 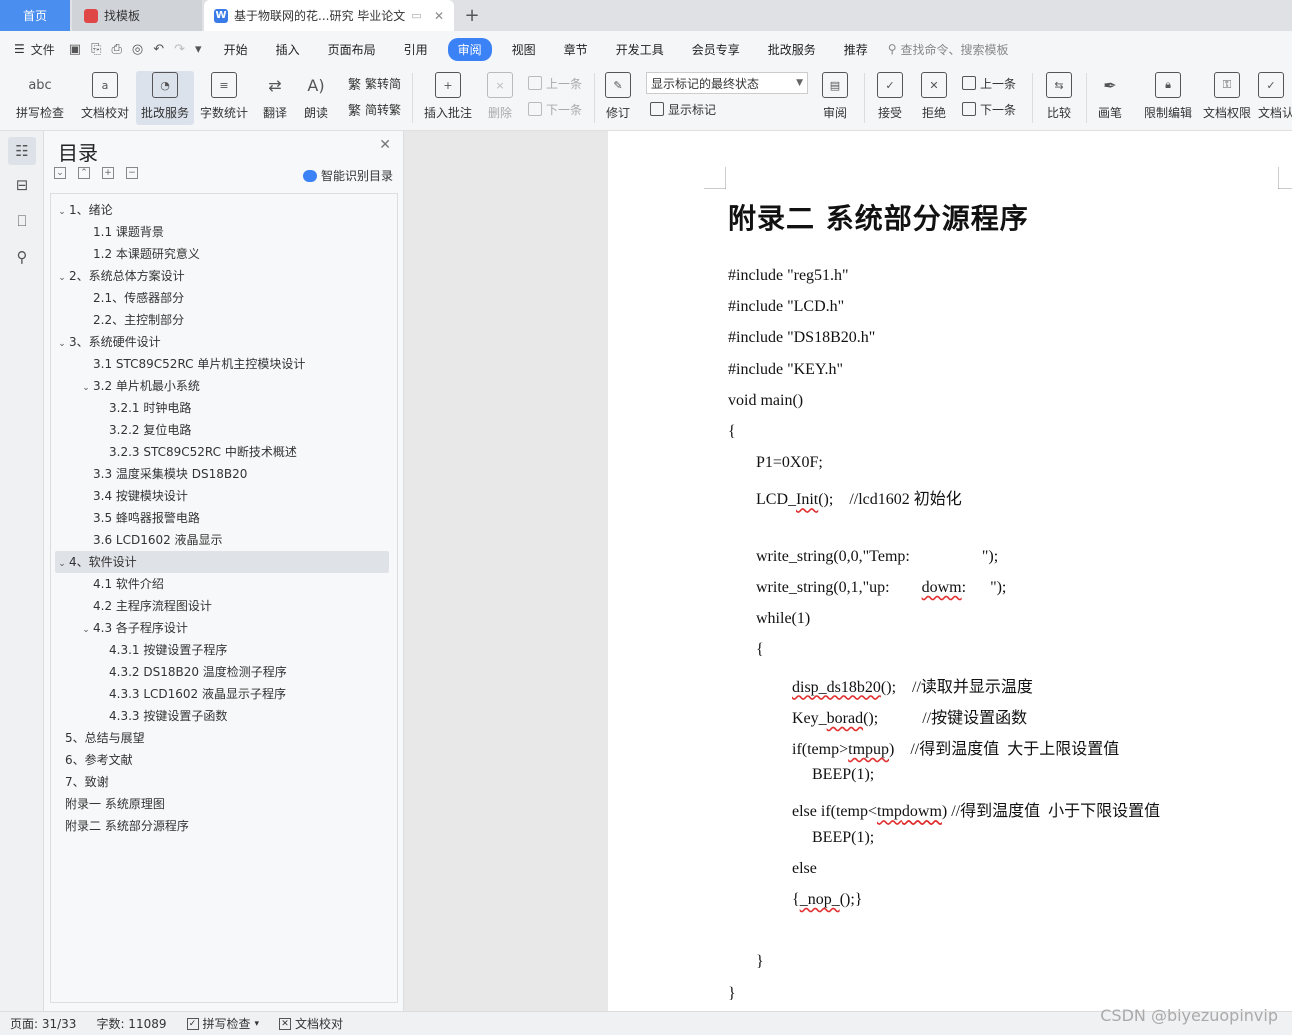 What do you see at coordinates (222, 562) in the screenshot?
I see `toc-item: ⌄ 4、软件设计` at bounding box center [222, 562].